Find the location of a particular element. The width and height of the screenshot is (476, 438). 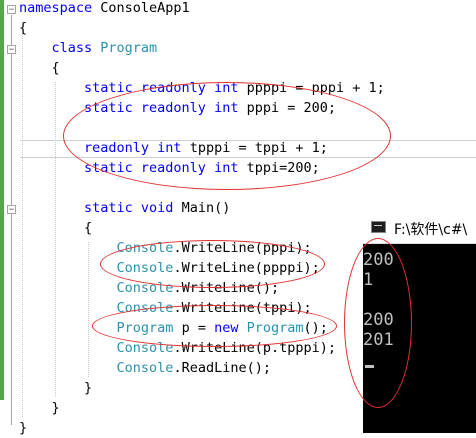

console-app-icon is located at coordinates (378, 227).